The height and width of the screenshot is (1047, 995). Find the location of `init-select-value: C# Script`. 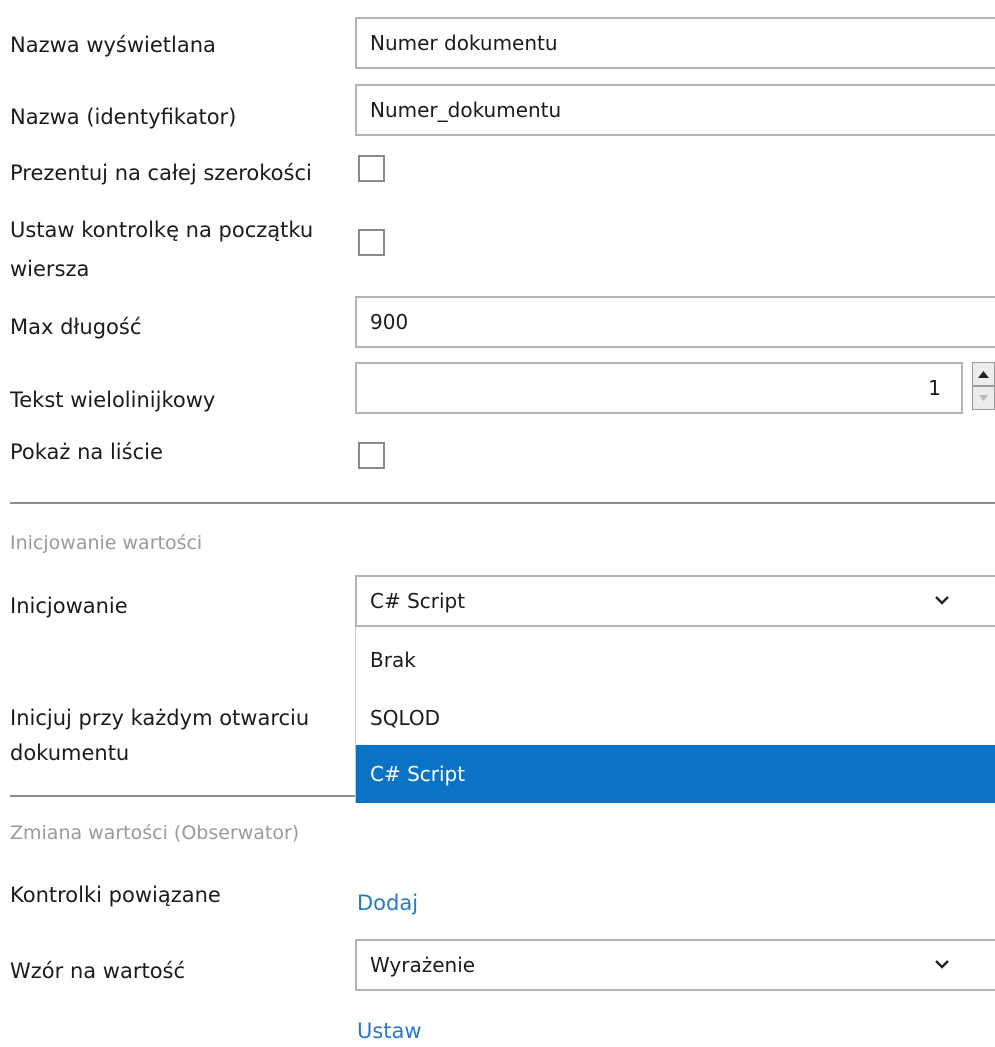

init-select-value: C# Script is located at coordinates (418, 601).